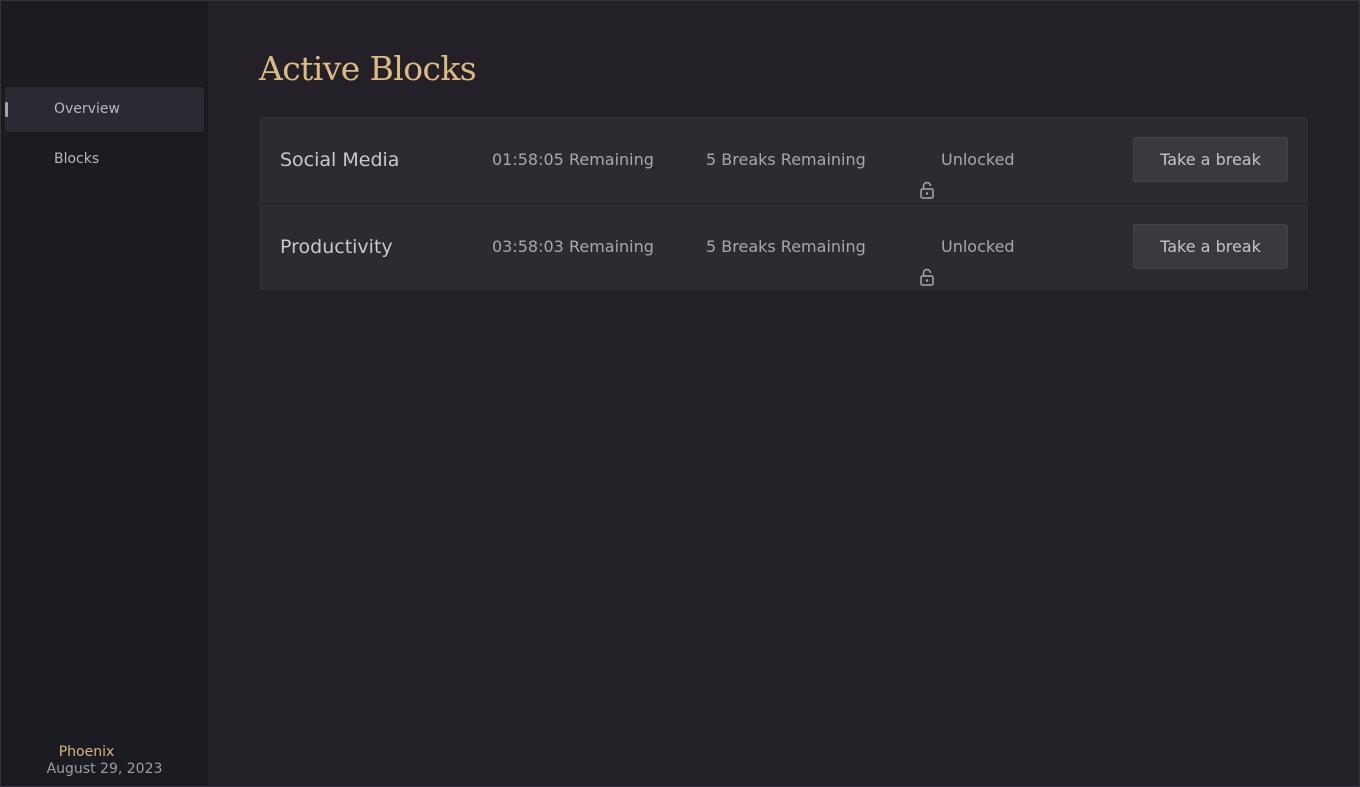 This screenshot has height=787, width=1360. I want to click on block-name: Social Media, so click(340, 160).